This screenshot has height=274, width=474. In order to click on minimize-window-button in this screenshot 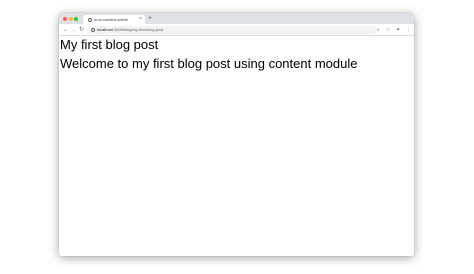, I will do `click(70, 18)`.